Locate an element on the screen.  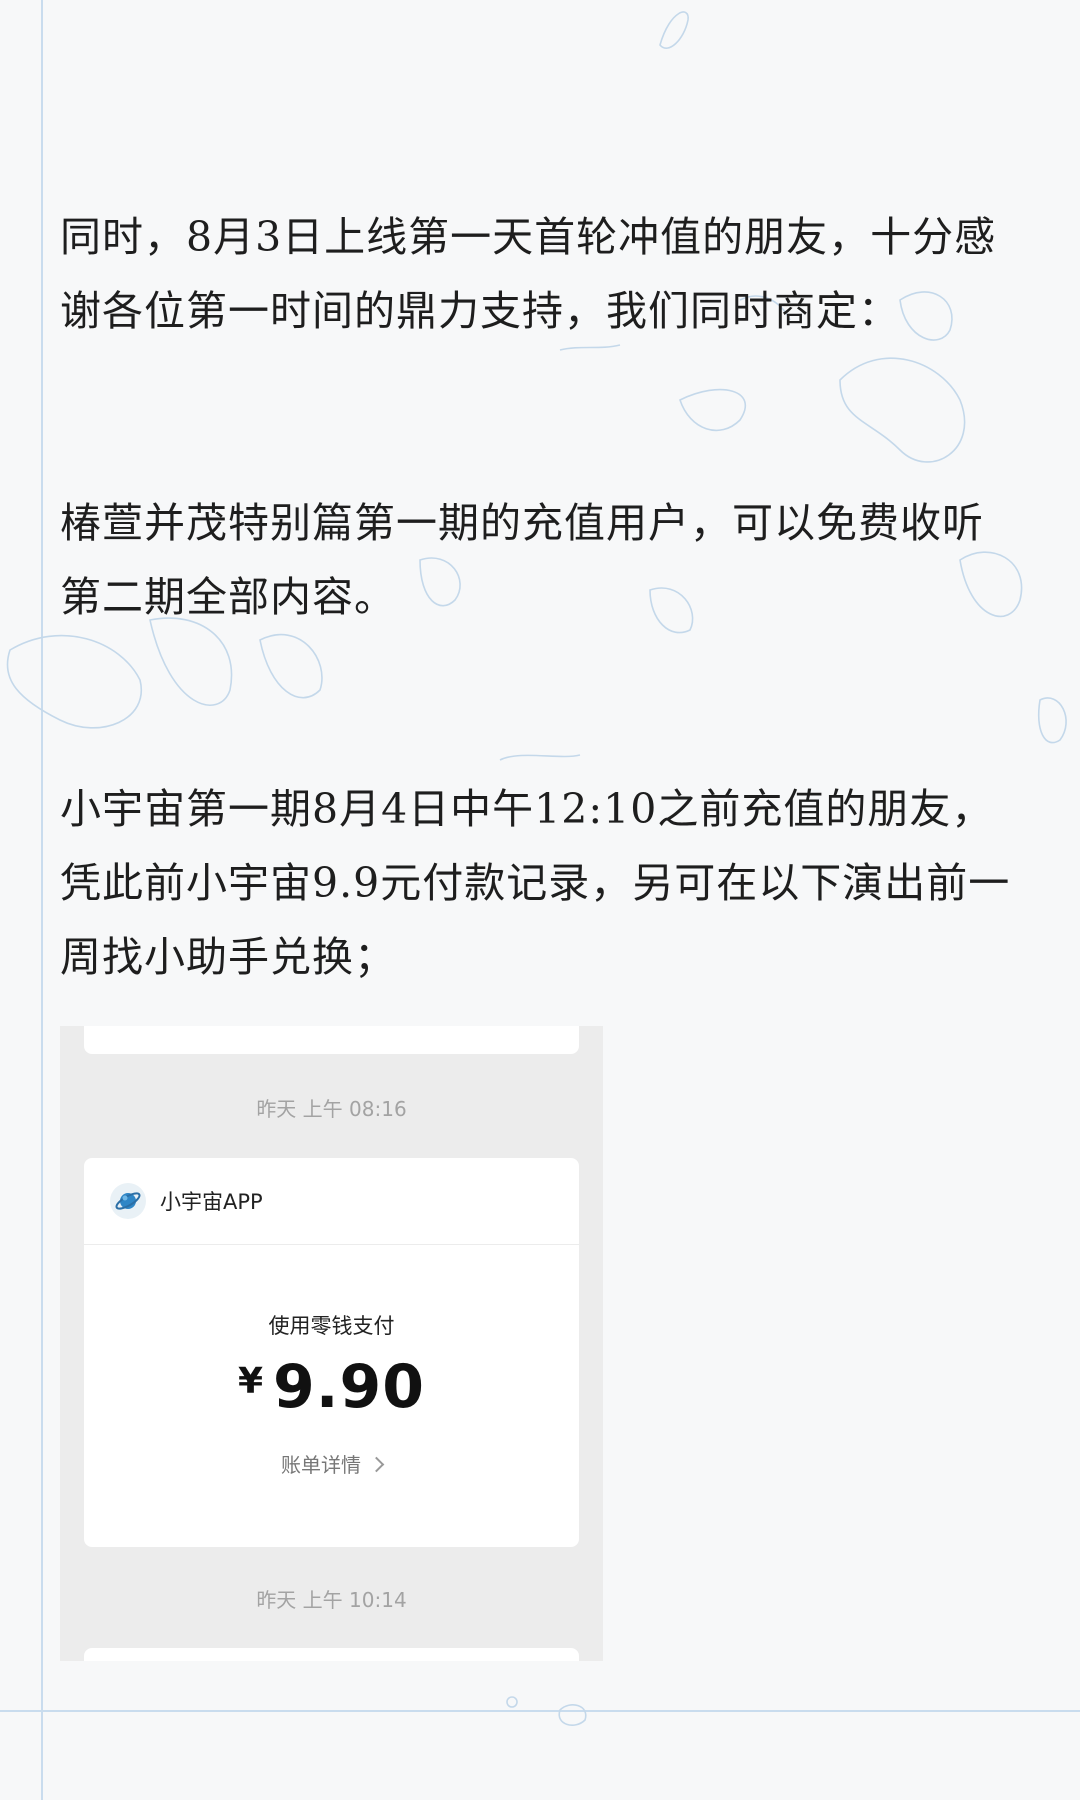
next-message-card is located at coordinates (331, 1654).